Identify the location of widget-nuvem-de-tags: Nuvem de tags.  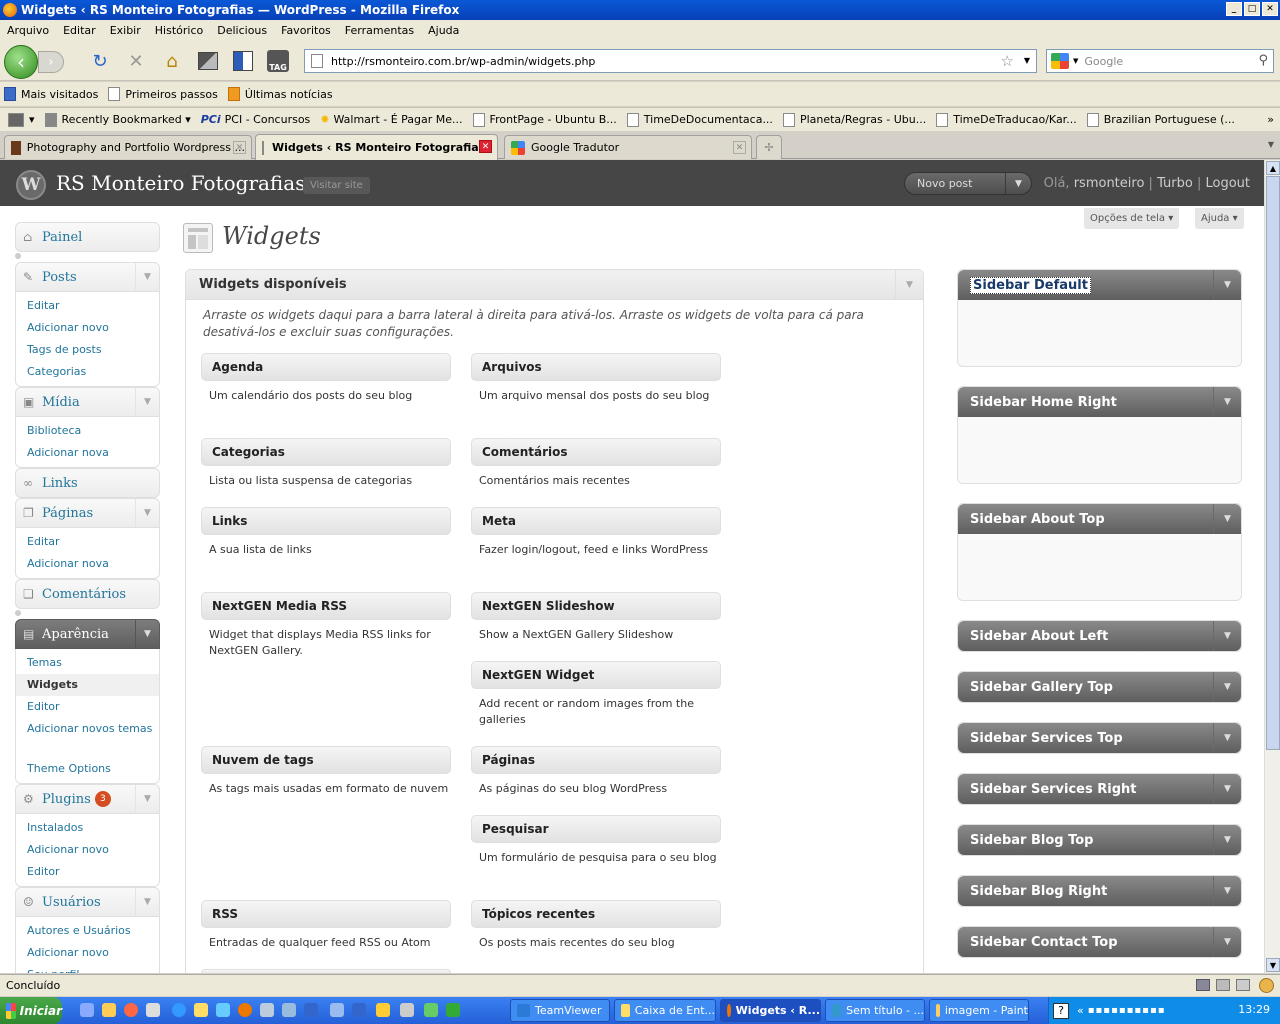
(326, 760).